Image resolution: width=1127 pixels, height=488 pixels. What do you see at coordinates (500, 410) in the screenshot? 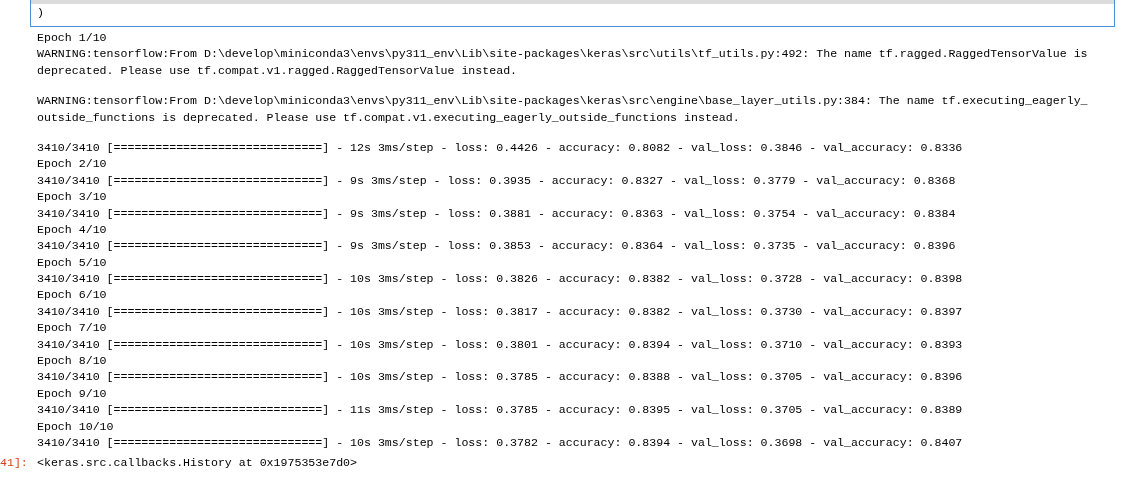
I see `output-line: 3410/3410 [==============================] - 11s 3ms/step - loss: 0.3785 - accuracy: 0.8395 - val_loss: 0.3705 - val_accuracy: 0.8389` at bounding box center [500, 410].